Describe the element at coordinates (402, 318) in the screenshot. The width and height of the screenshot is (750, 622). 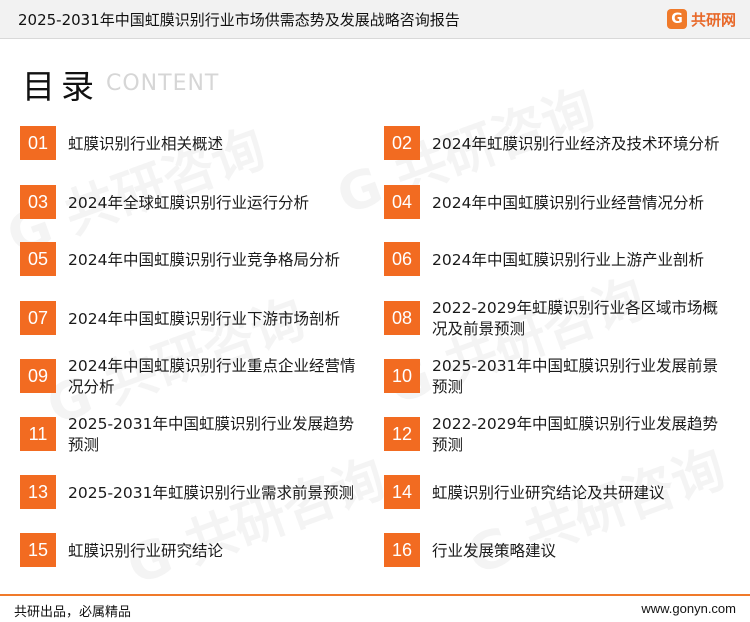
I see `toc-item-number: 08` at that location.